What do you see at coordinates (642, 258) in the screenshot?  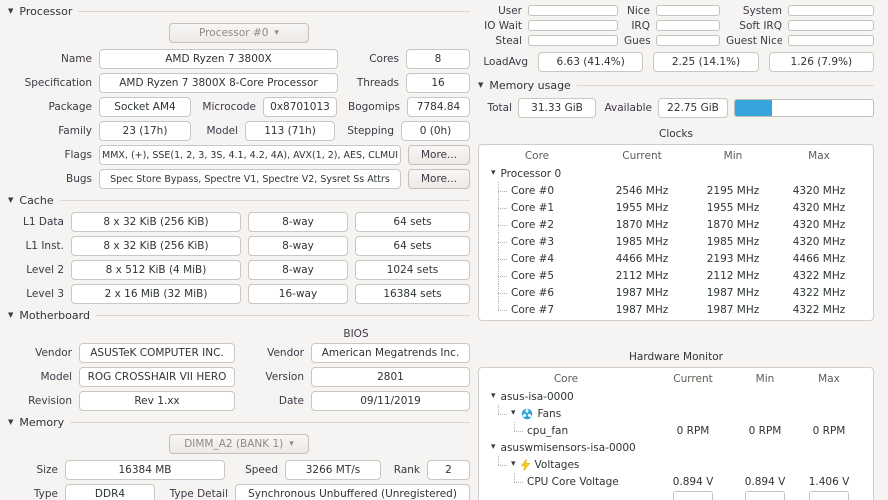 I see `clock-current: 4466 MHz` at bounding box center [642, 258].